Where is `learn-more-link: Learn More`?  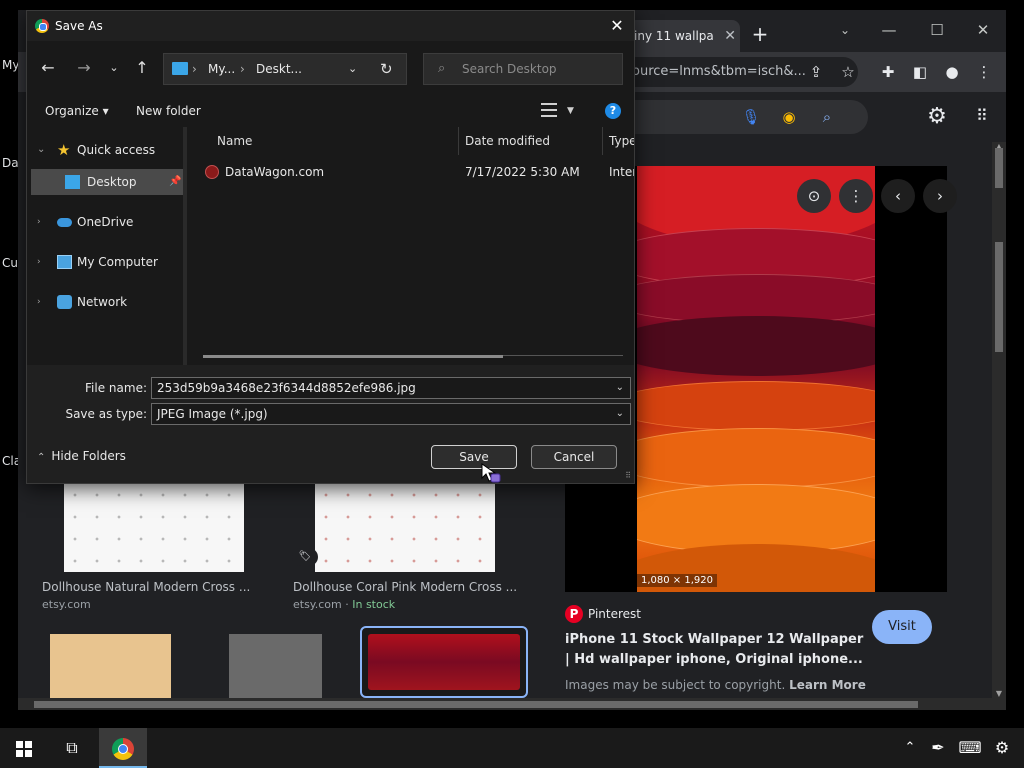 learn-more-link: Learn More is located at coordinates (827, 685).